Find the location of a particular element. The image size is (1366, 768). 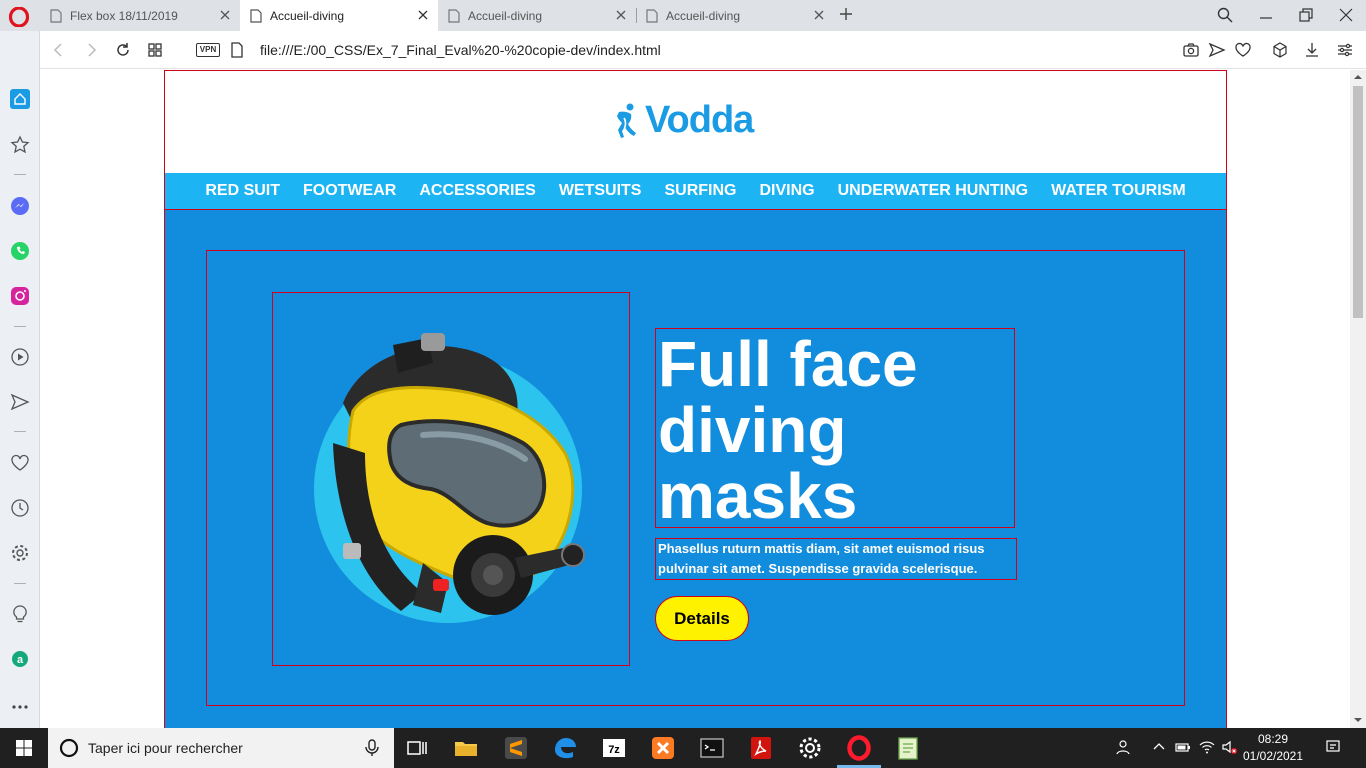

extensions-cube-icon is located at coordinates (1280, 50).